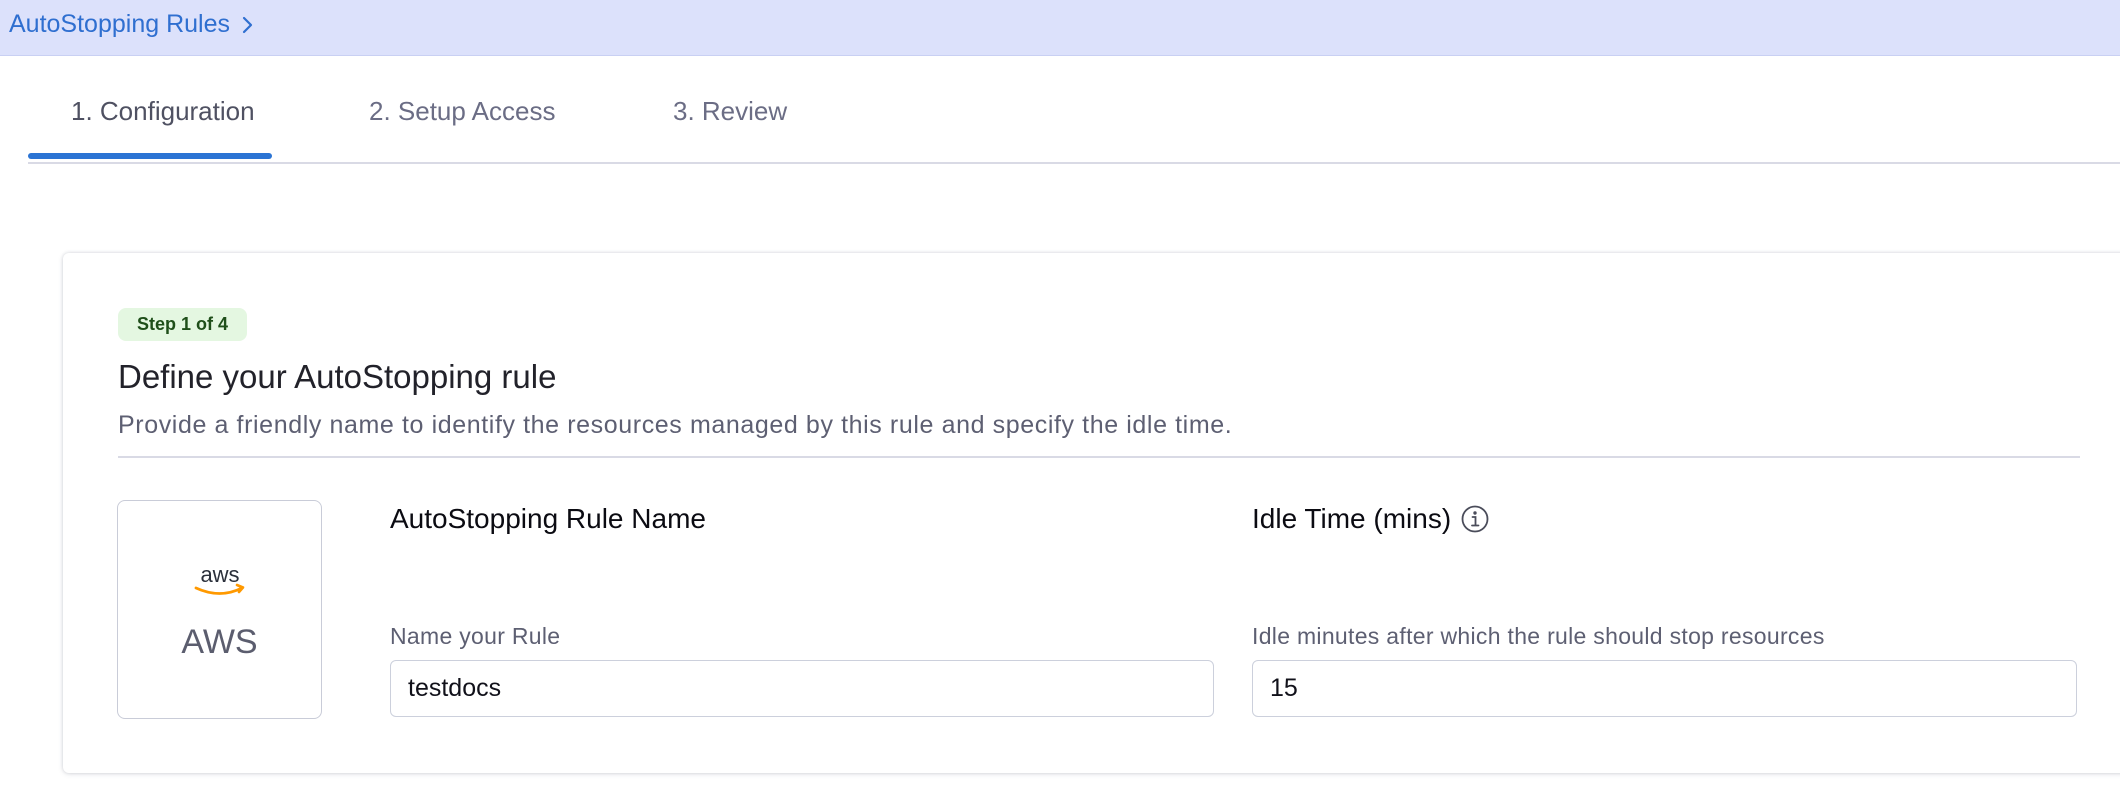  I want to click on provider-tile-aws: aws AWS, so click(219, 609).